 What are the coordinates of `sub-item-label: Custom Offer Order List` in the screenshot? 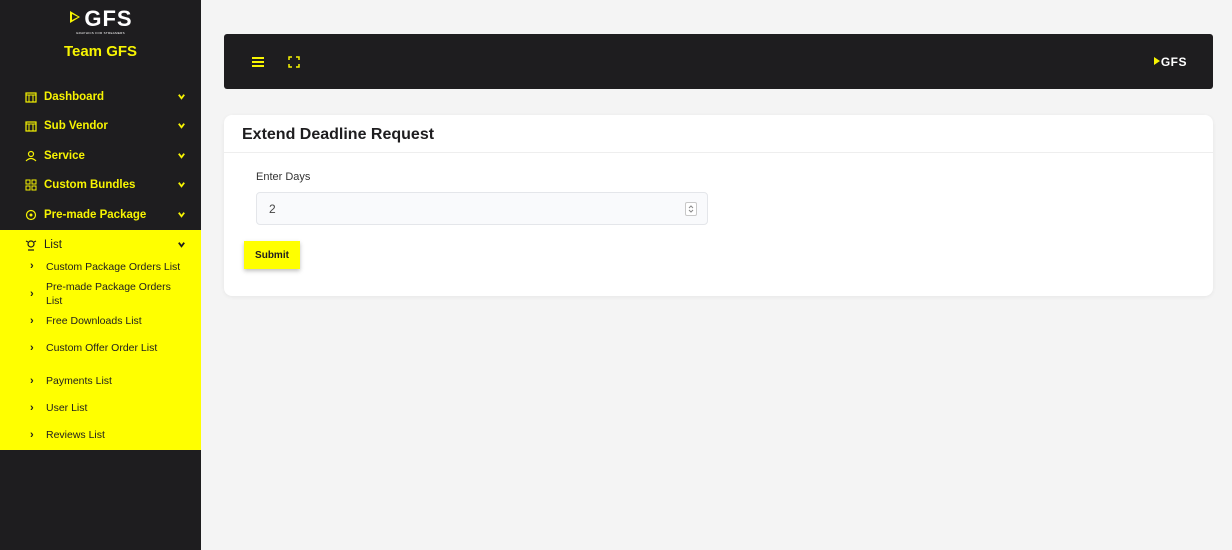 It's located at (102, 347).